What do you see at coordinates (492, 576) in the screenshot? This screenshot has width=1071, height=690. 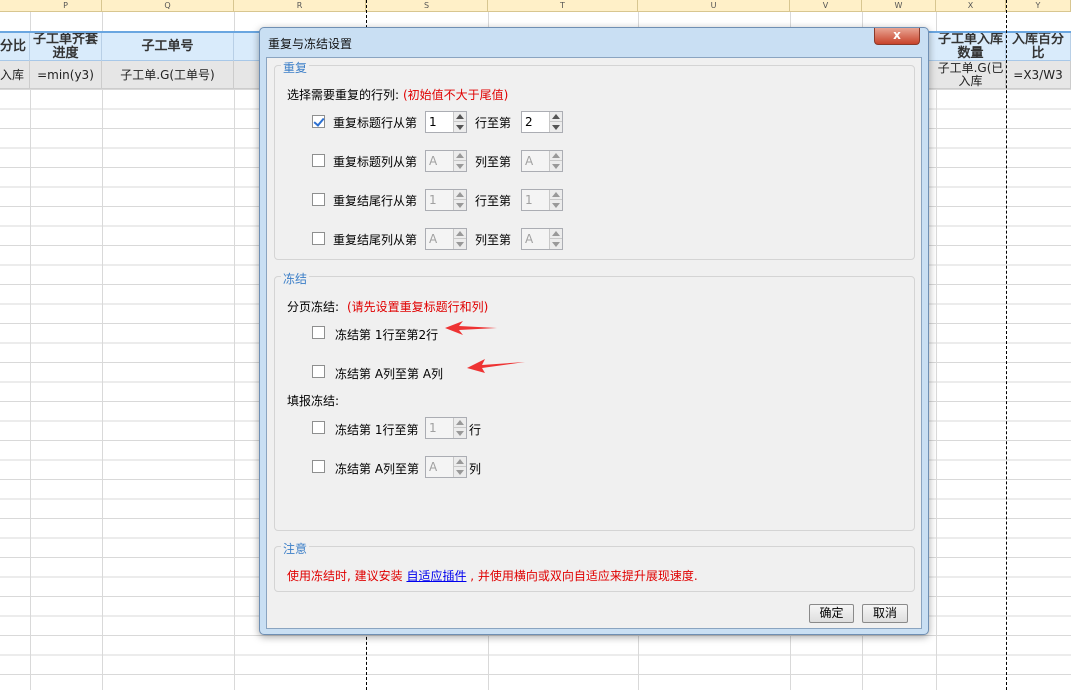 I see `note-text: 使用冻结时, 建议安装 自适应插件 , 并使用横向或双向自适应来提升展现速度.` at bounding box center [492, 576].